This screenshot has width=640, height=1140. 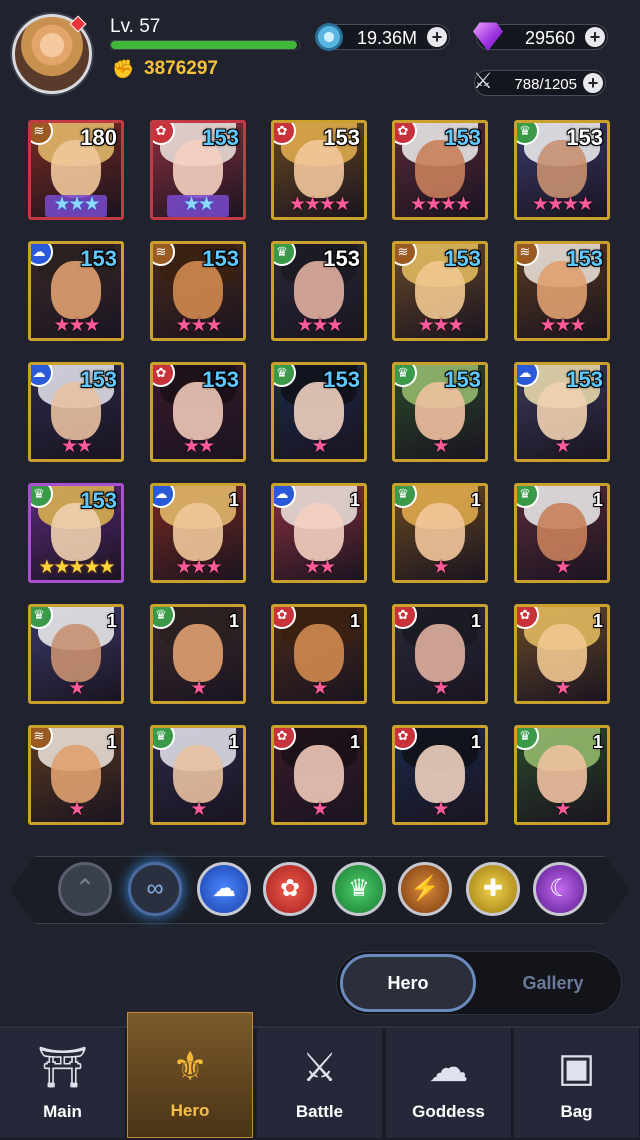 I want to click on hero-card: ★★★ ☁ 153, so click(x=76, y=291).